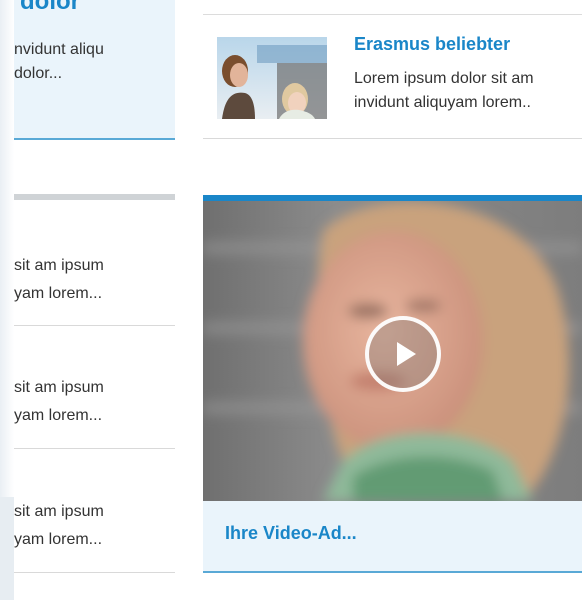  Describe the element at coordinates (50, 7) in the screenshot. I see `teaser-title: dolor` at that location.